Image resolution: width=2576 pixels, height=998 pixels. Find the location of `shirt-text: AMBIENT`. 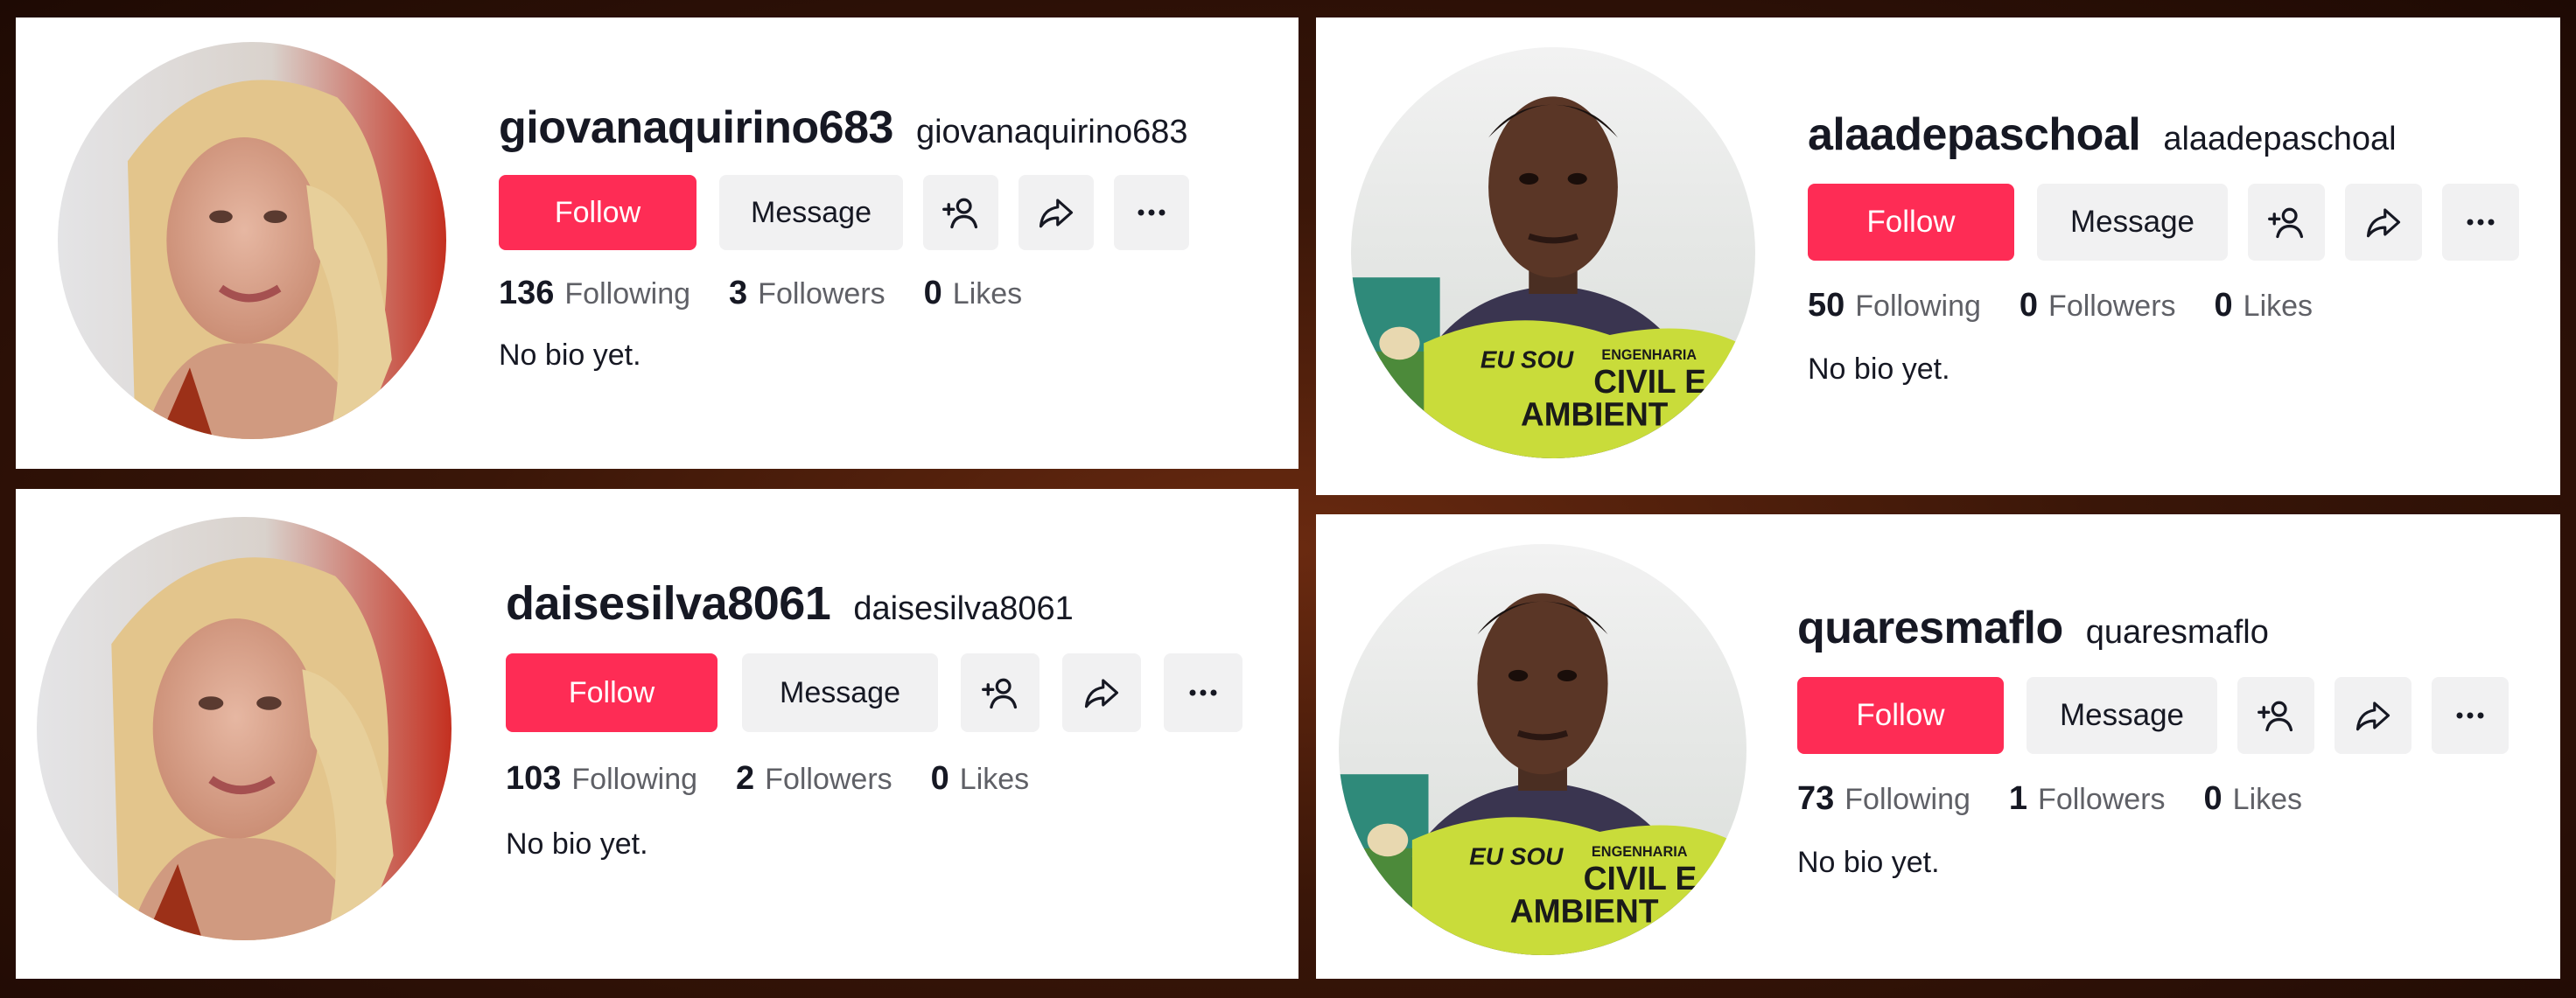

shirt-text: AMBIENT is located at coordinates (1584, 911).